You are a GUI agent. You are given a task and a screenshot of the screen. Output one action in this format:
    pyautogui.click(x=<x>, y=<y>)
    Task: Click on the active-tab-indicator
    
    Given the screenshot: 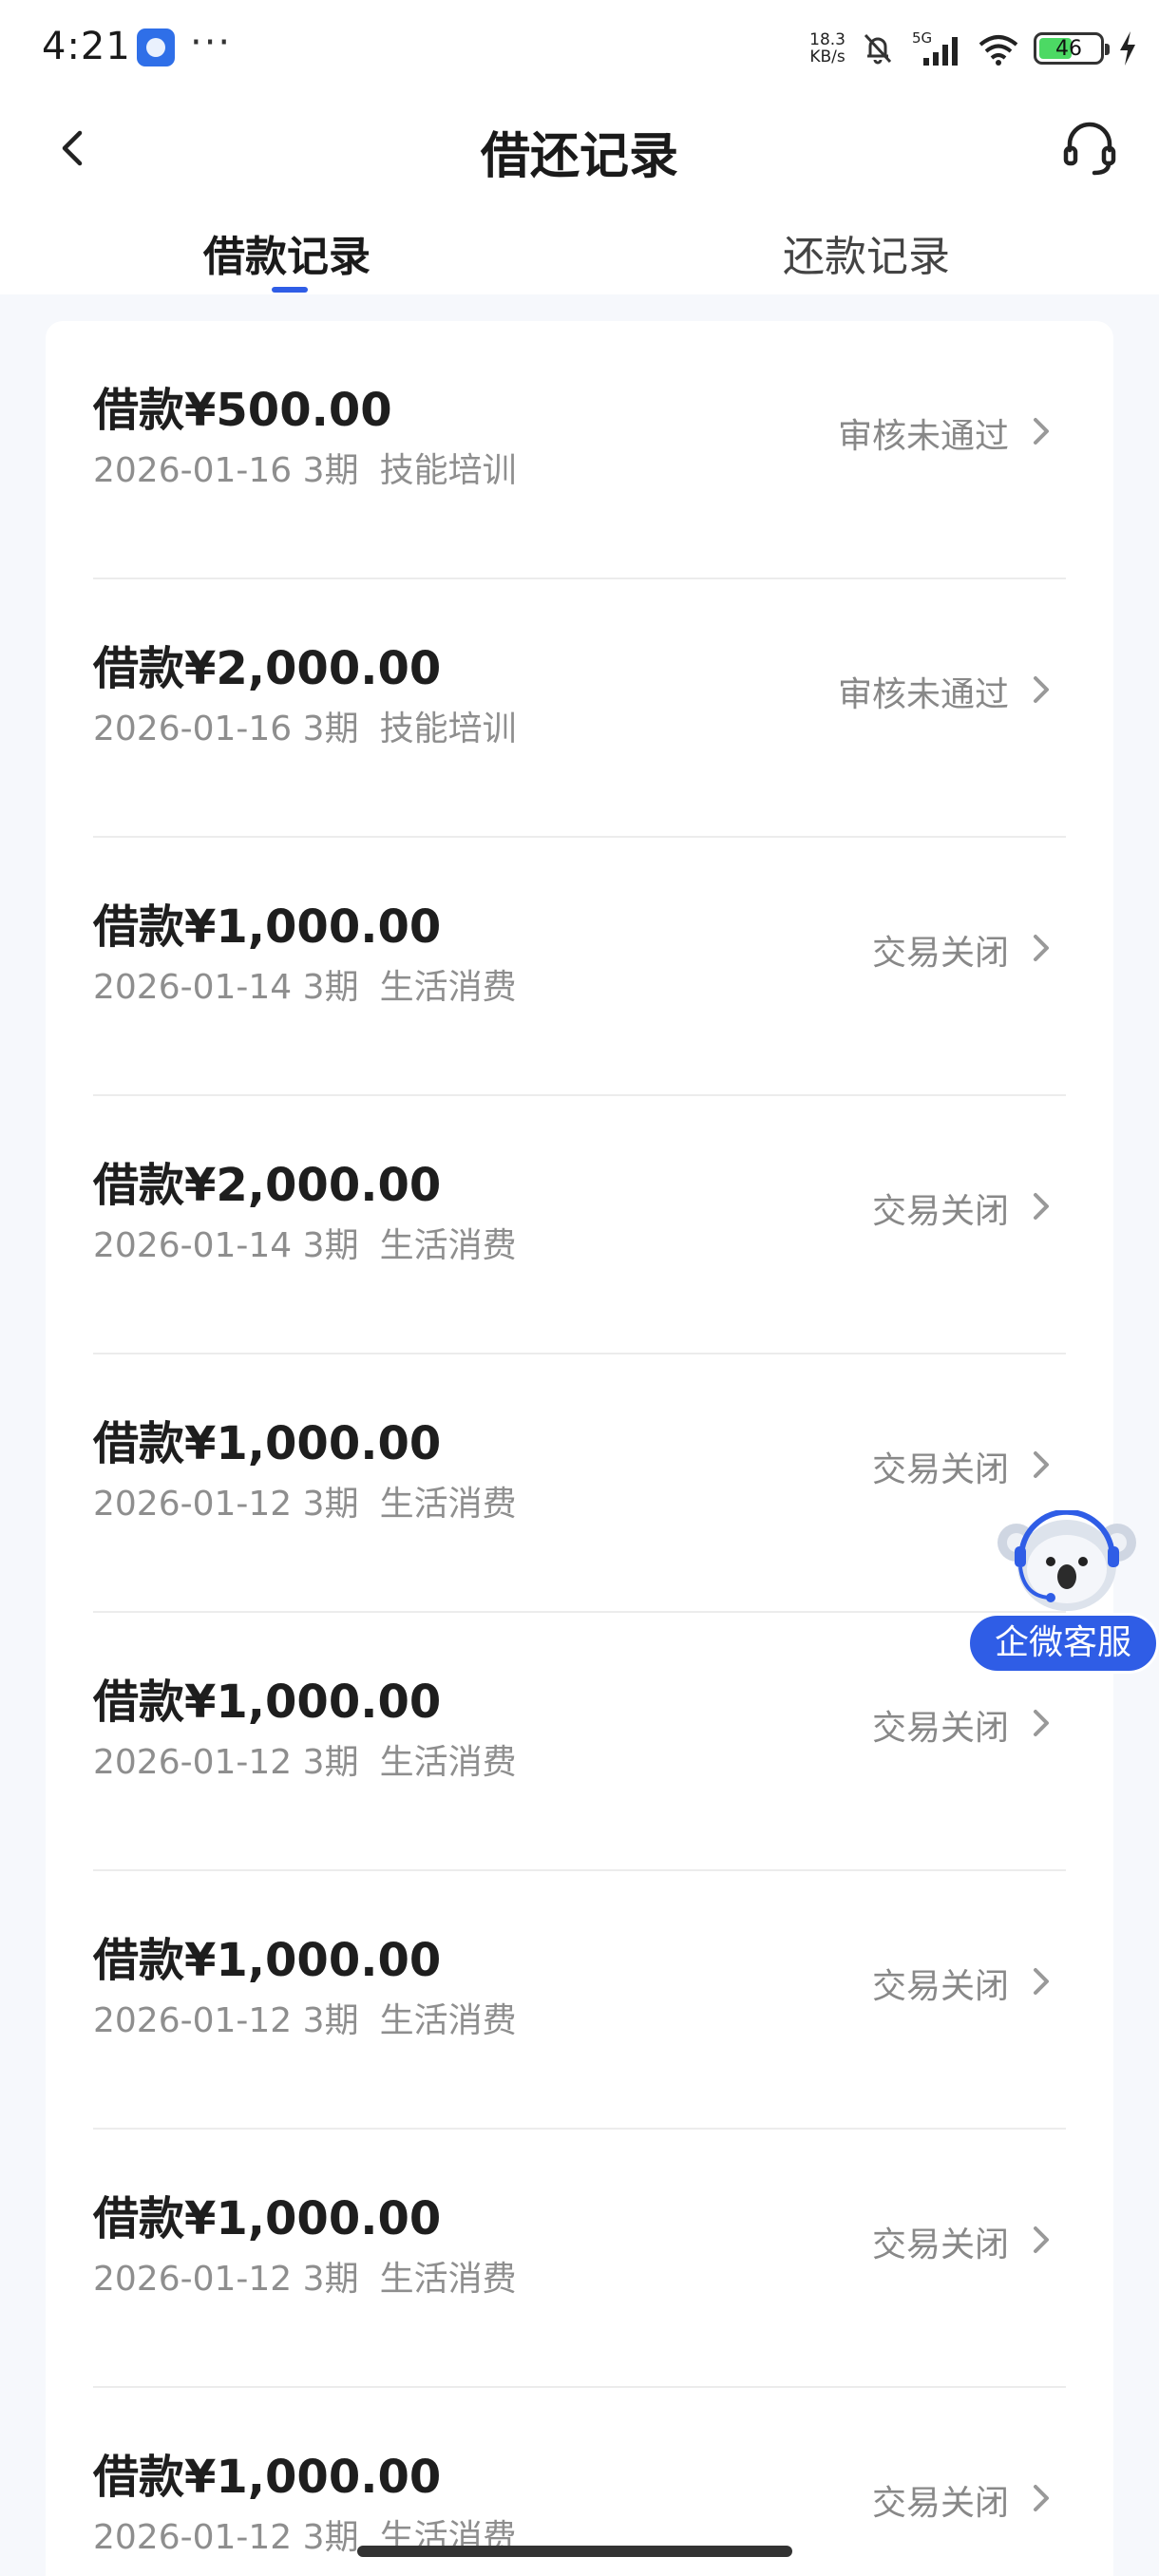 What is the action you would take?
    pyautogui.click(x=290, y=290)
    